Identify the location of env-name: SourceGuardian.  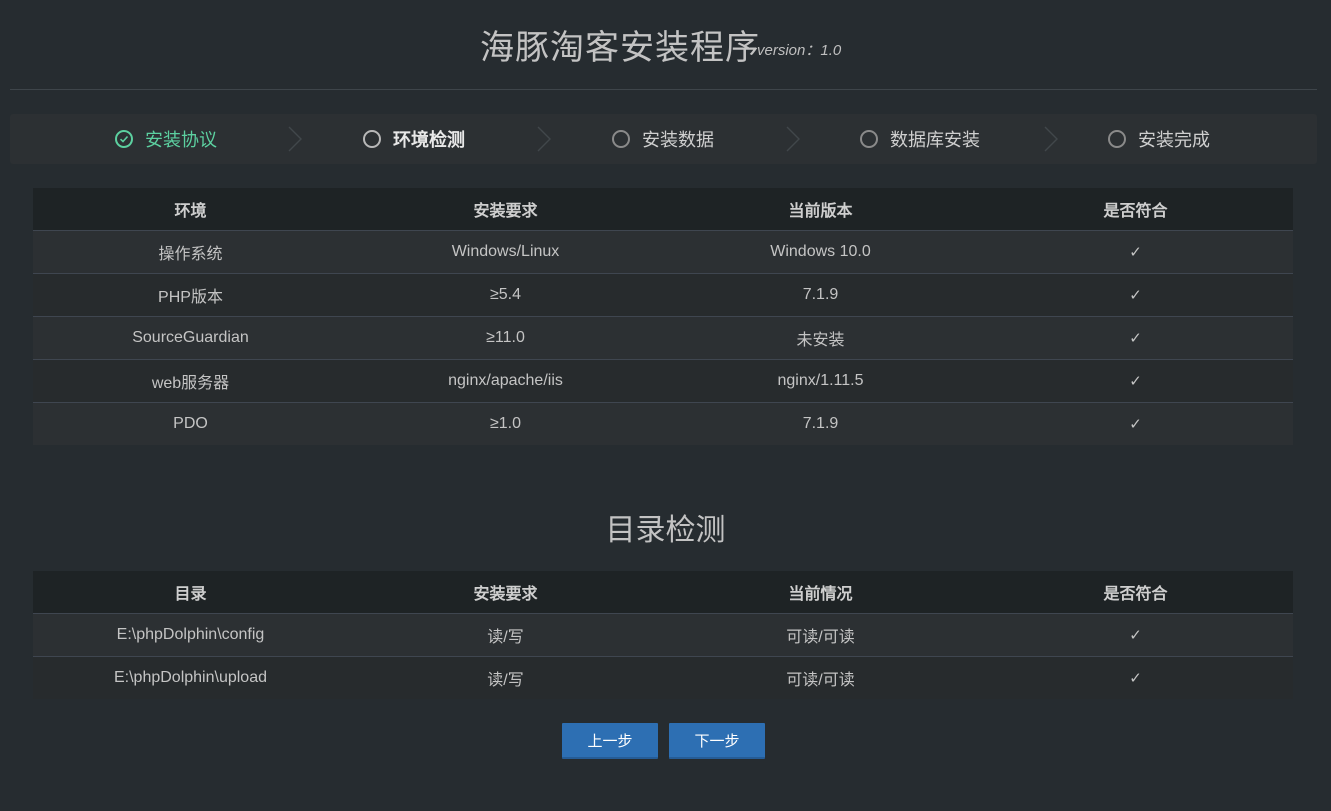
(190, 338).